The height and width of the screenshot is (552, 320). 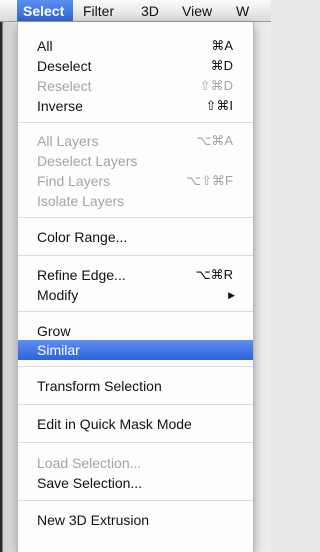 What do you see at coordinates (199, 10) in the screenshot?
I see `menu-view: View` at bounding box center [199, 10].